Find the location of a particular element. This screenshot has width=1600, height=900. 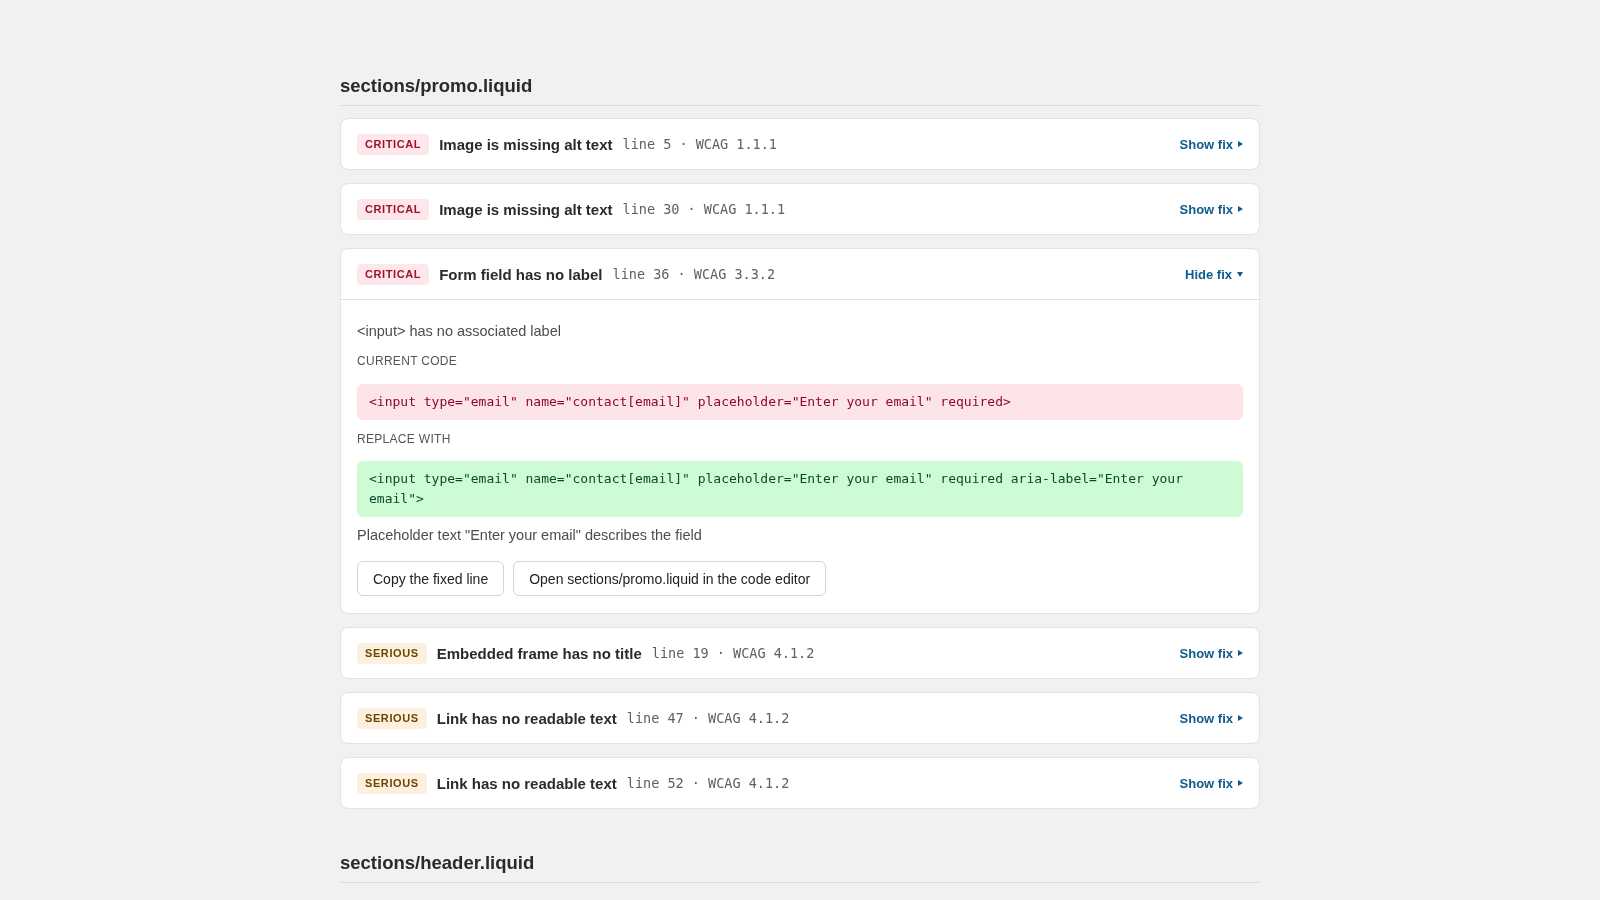

current-code-snippet: <input type="email" name="contact[email]" placeholder="Enter your email" required> is located at coordinates (800, 402).